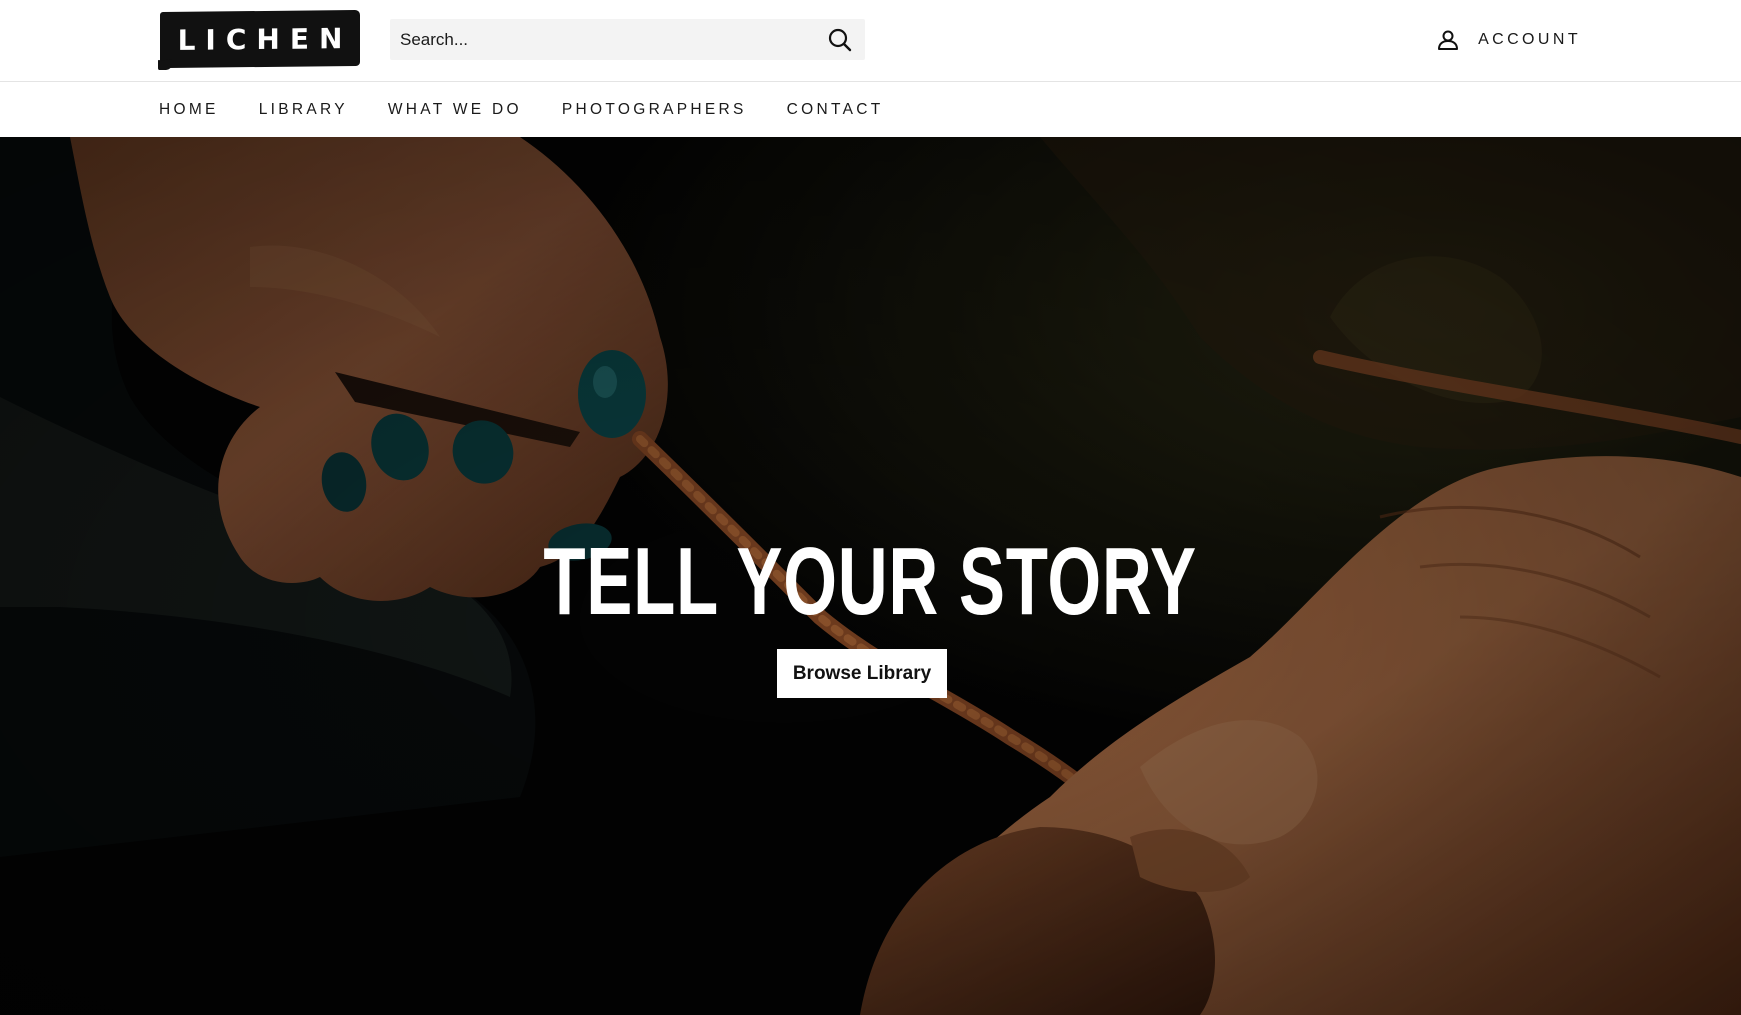 The width and height of the screenshot is (1741, 1015). What do you see at coordinates (455, 110) in the screenshot?
I see `nav-item-what-we-do: WHAT WE DO` at bounding box center [455, 110].